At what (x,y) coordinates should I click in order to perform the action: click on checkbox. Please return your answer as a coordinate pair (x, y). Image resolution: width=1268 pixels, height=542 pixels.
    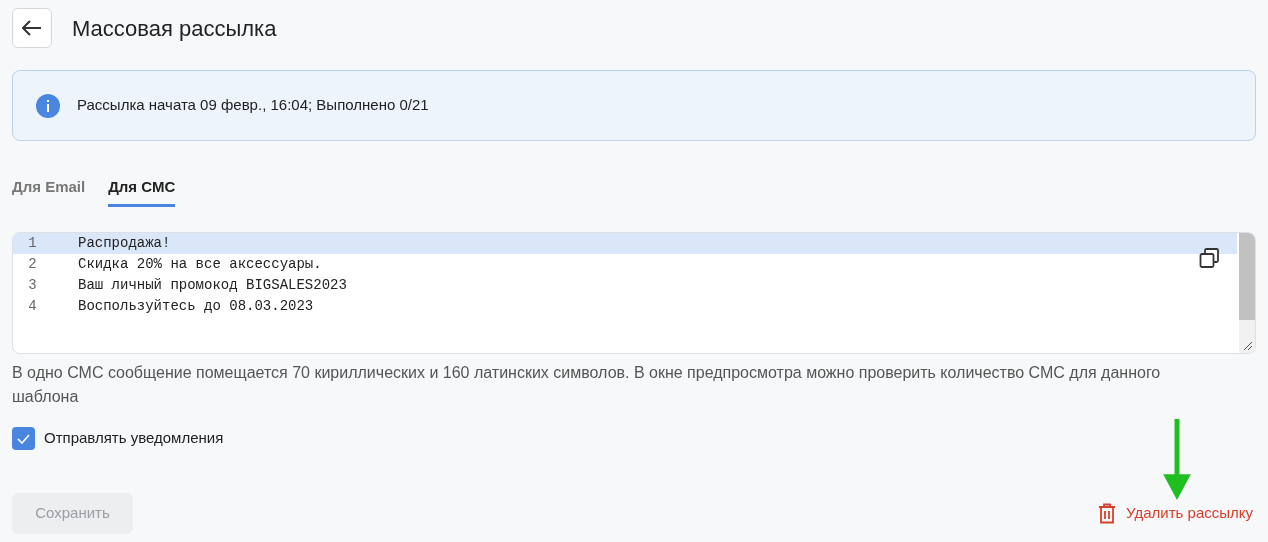
    Looking at the image, I should click on (23, 438).